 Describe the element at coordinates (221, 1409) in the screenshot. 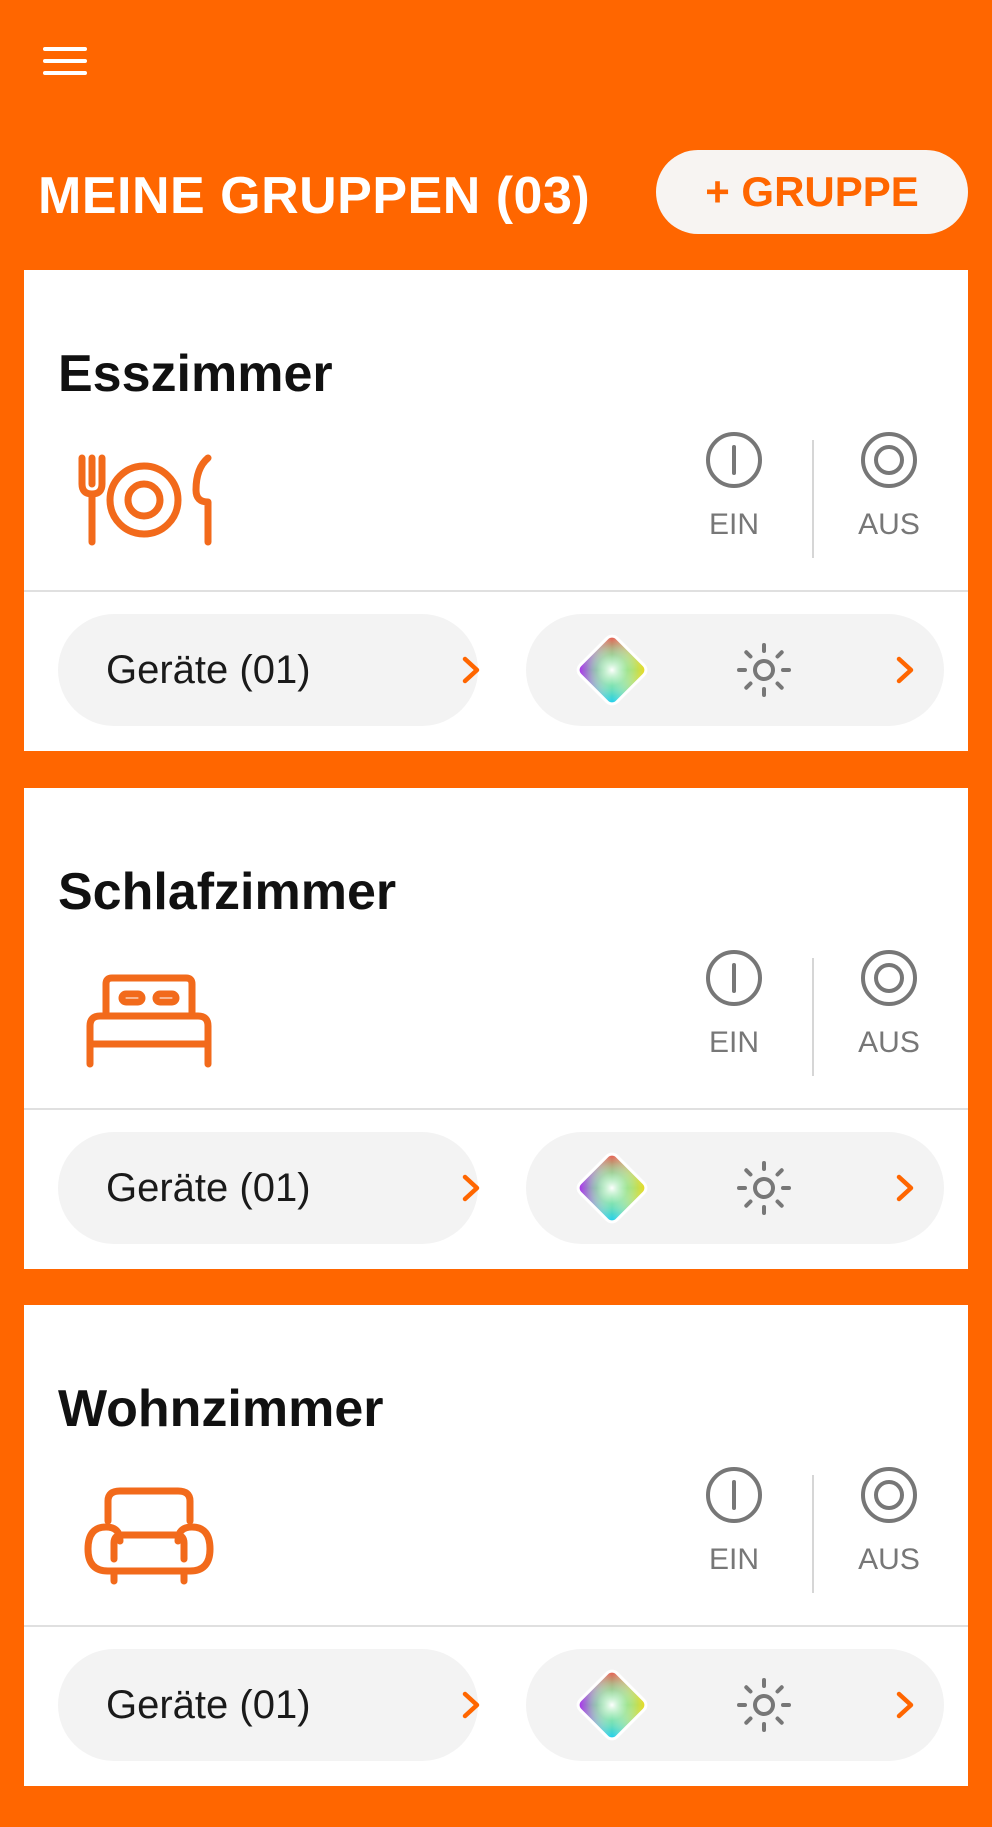

I see `group-name: Wohnzimmer` at that location.